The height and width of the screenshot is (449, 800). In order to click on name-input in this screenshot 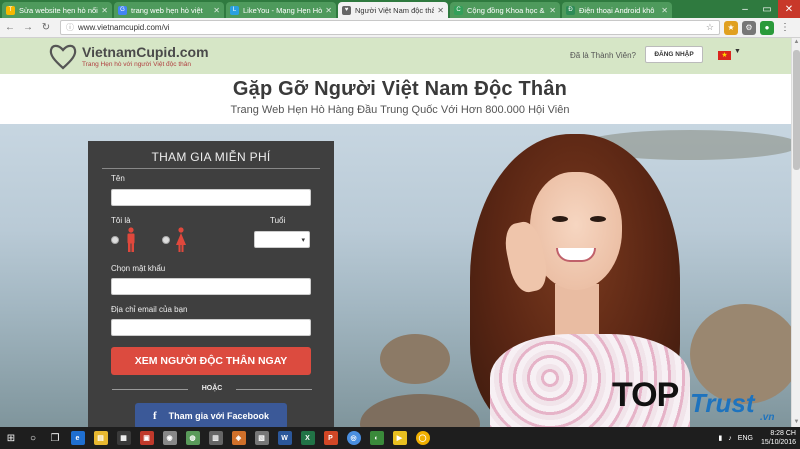, I will do `click(211, 197)`.